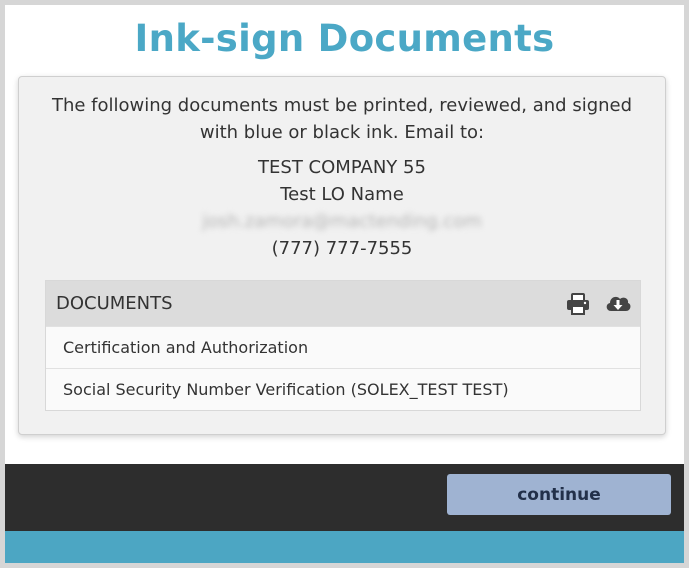 The width and height of the screenshot is (689, 568). Describe the element at coordinates (342, 167) in the screenshot. I see `company-name: TEST COMPANY 55` at that location.